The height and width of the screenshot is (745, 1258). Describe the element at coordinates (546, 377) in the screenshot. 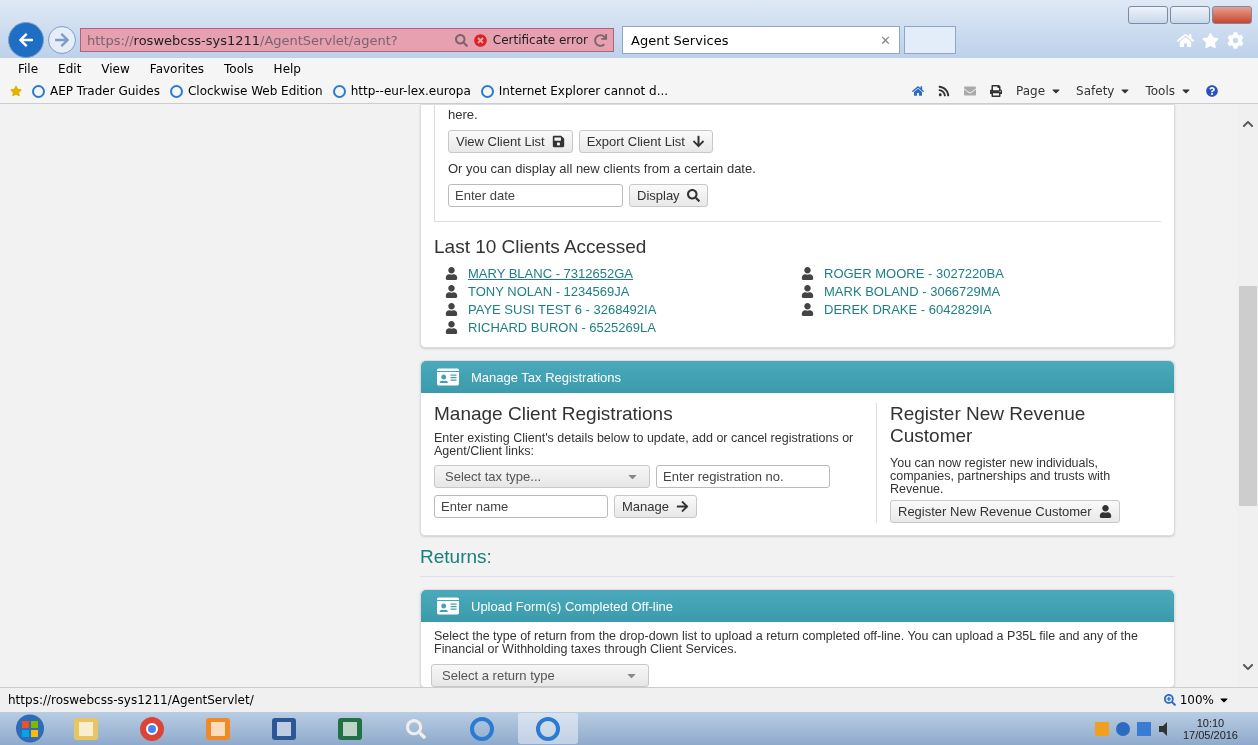

I see `panel-title: Manage Tax Registrations` at that location.